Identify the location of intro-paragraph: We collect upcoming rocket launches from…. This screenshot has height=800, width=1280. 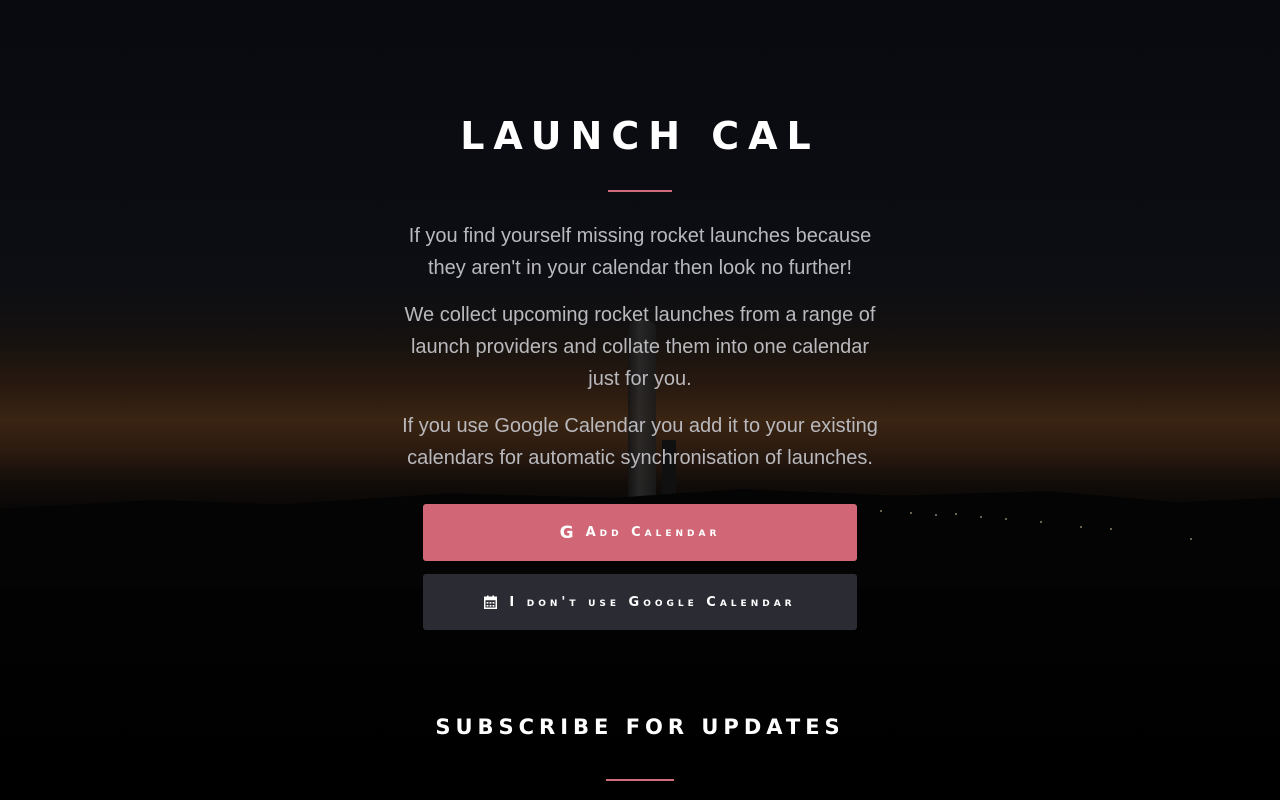
(640, 347).